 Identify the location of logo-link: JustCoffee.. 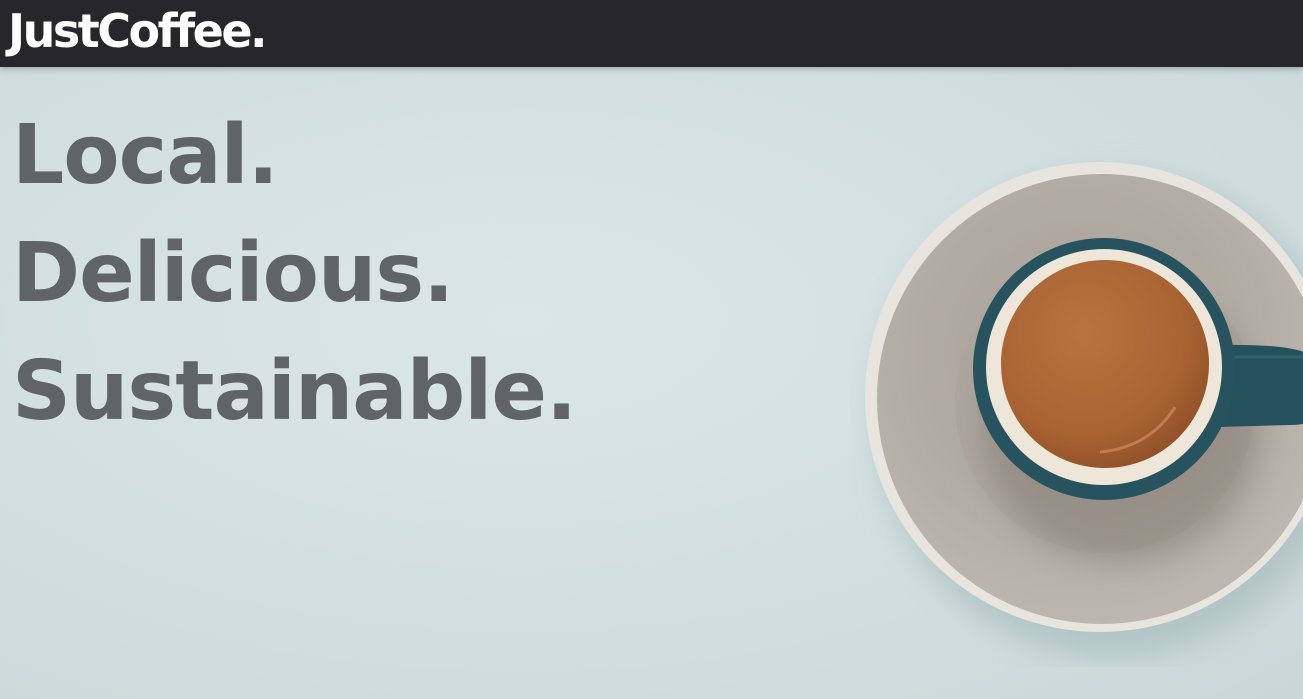
(138, 31).